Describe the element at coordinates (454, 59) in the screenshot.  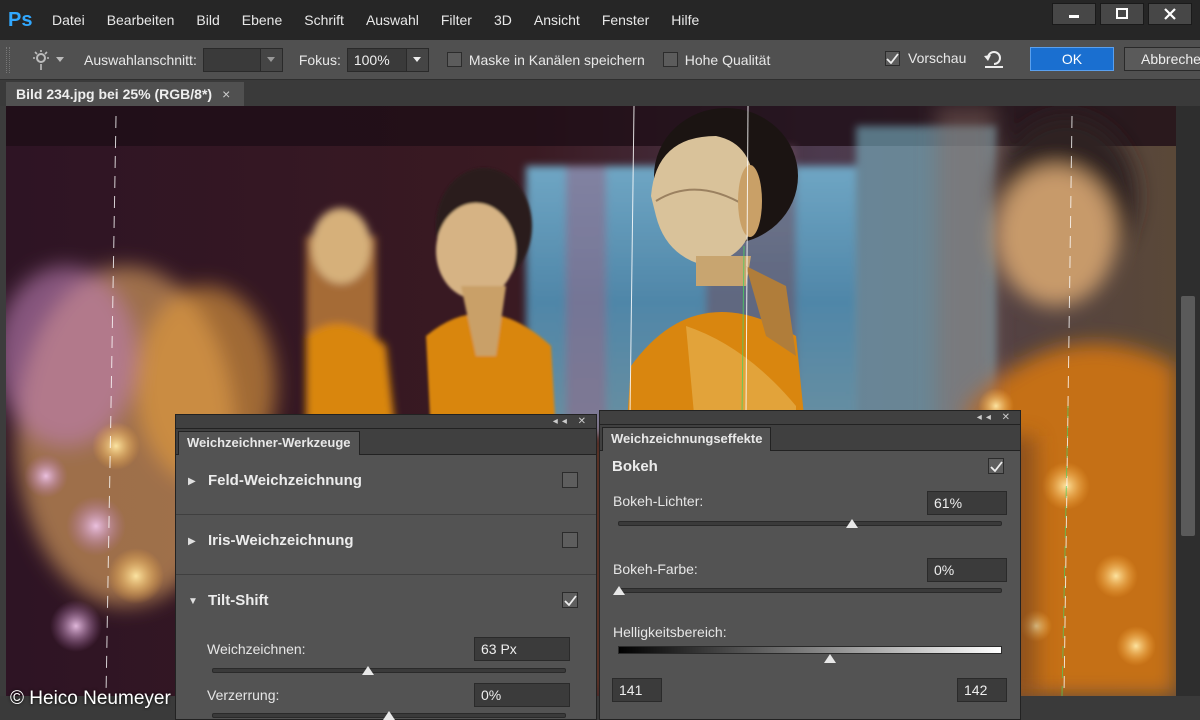
I see `mask-checkbox` at that location.